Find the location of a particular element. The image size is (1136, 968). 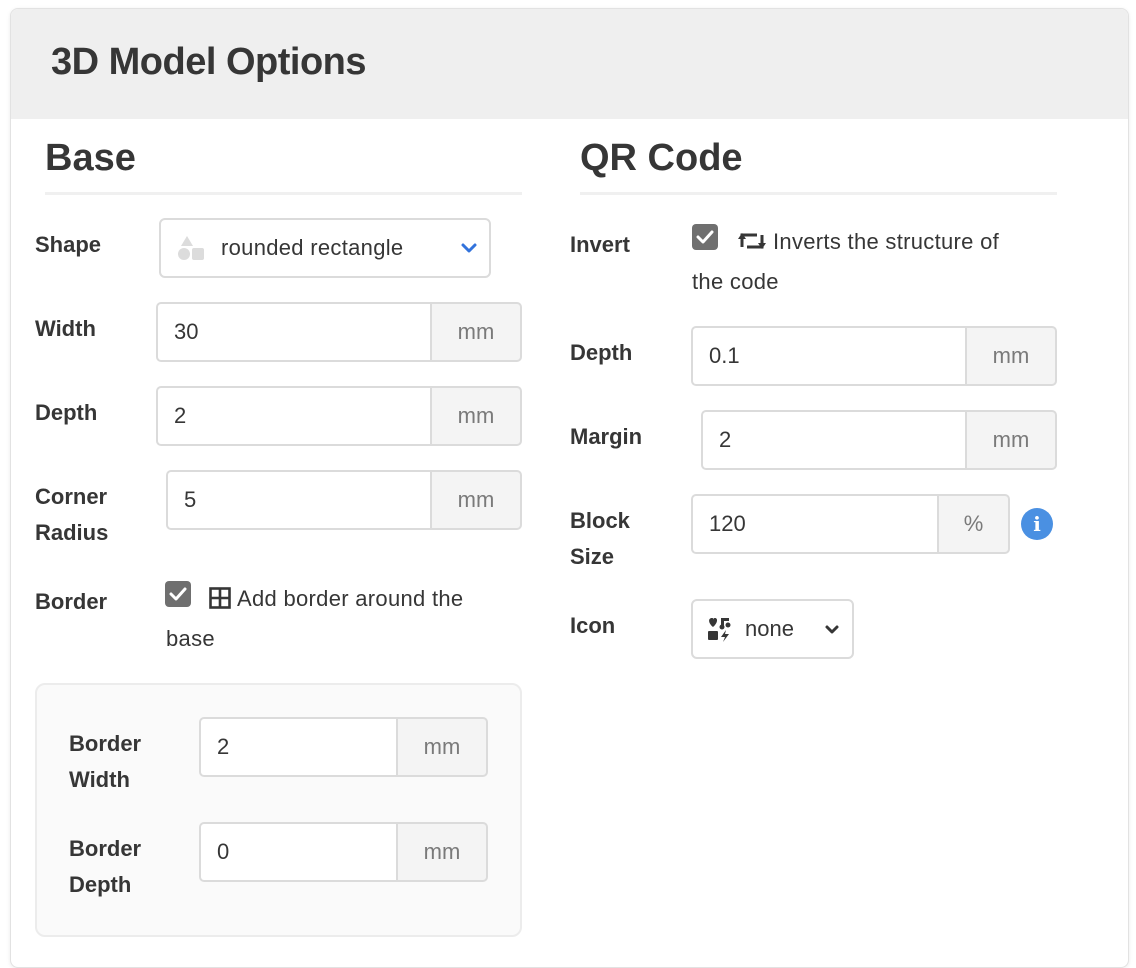

border-width-input: 2 is located at coordinates (297, 747).